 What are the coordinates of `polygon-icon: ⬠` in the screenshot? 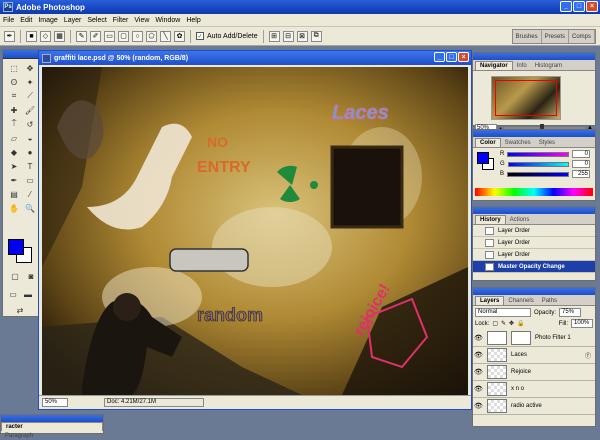 It's located at (151, 36).